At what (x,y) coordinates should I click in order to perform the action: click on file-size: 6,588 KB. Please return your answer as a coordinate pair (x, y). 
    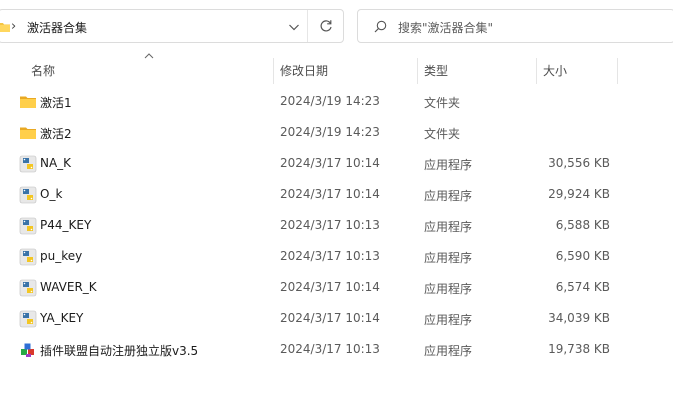
    Looking at the image, I should click on (582, 225).